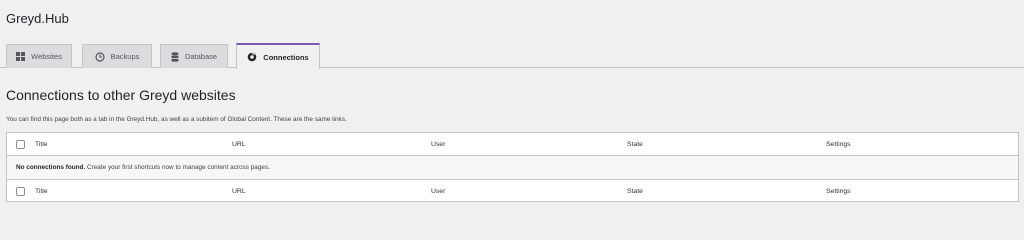 The width and height of the screenshot is (1024, 240). What do you see at coordinates (100, 56) in the screenshot?
I see `history-icon` at bounding box center [100, 56].